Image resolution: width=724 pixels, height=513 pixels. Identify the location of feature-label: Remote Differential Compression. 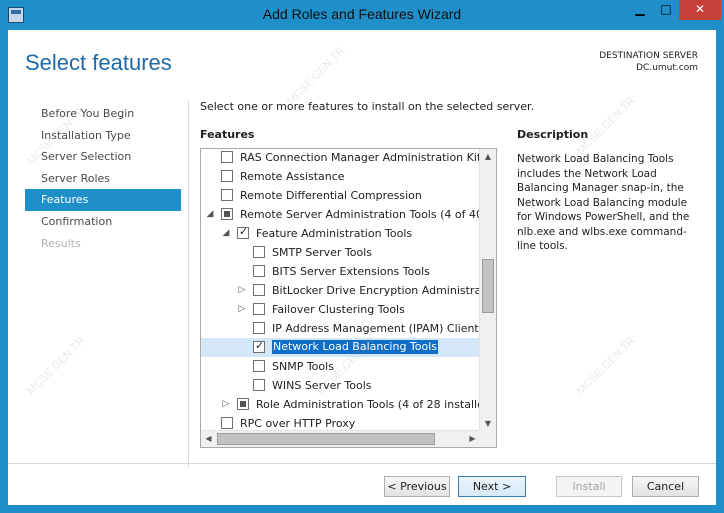
(331, 195).